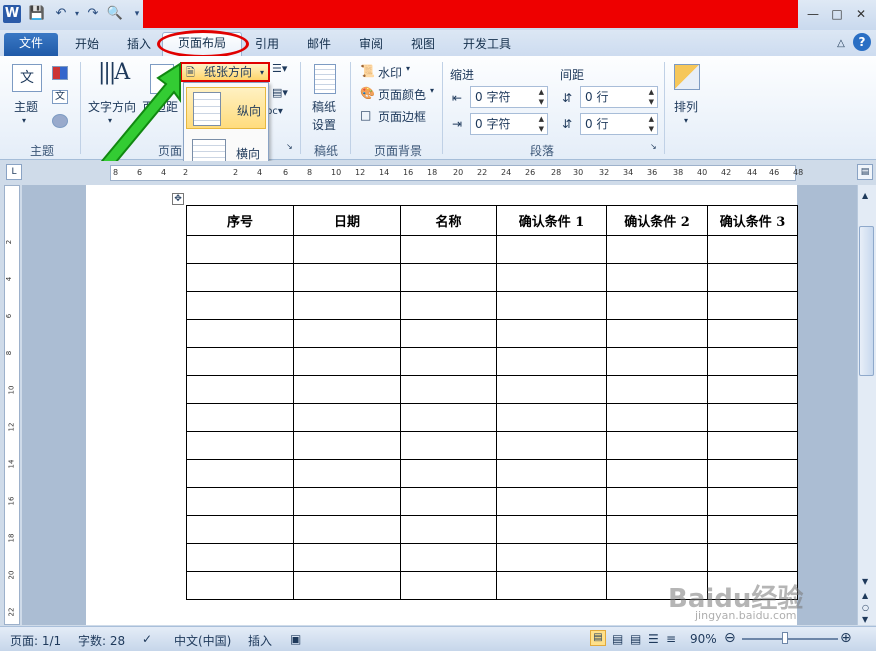  I want to click on page-setup-launcher-icon: ↘, so click(289, 146).